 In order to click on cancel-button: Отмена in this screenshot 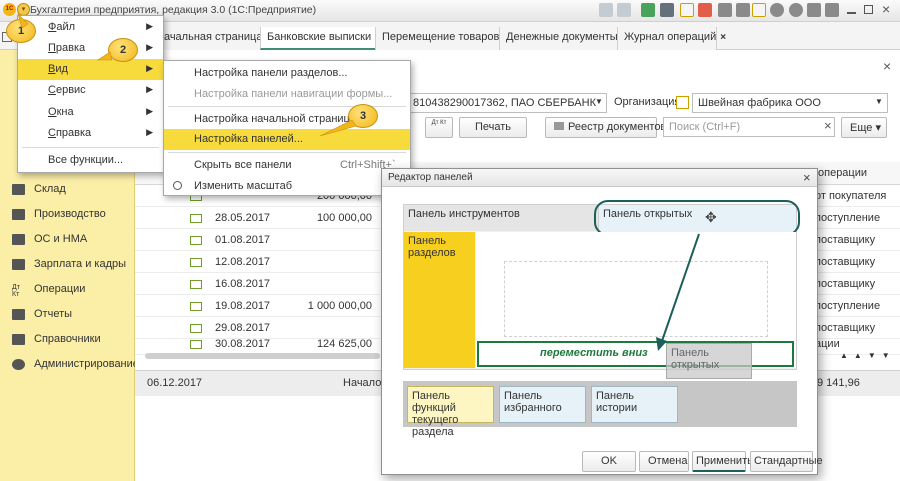, I will do `click(664, 461)`.